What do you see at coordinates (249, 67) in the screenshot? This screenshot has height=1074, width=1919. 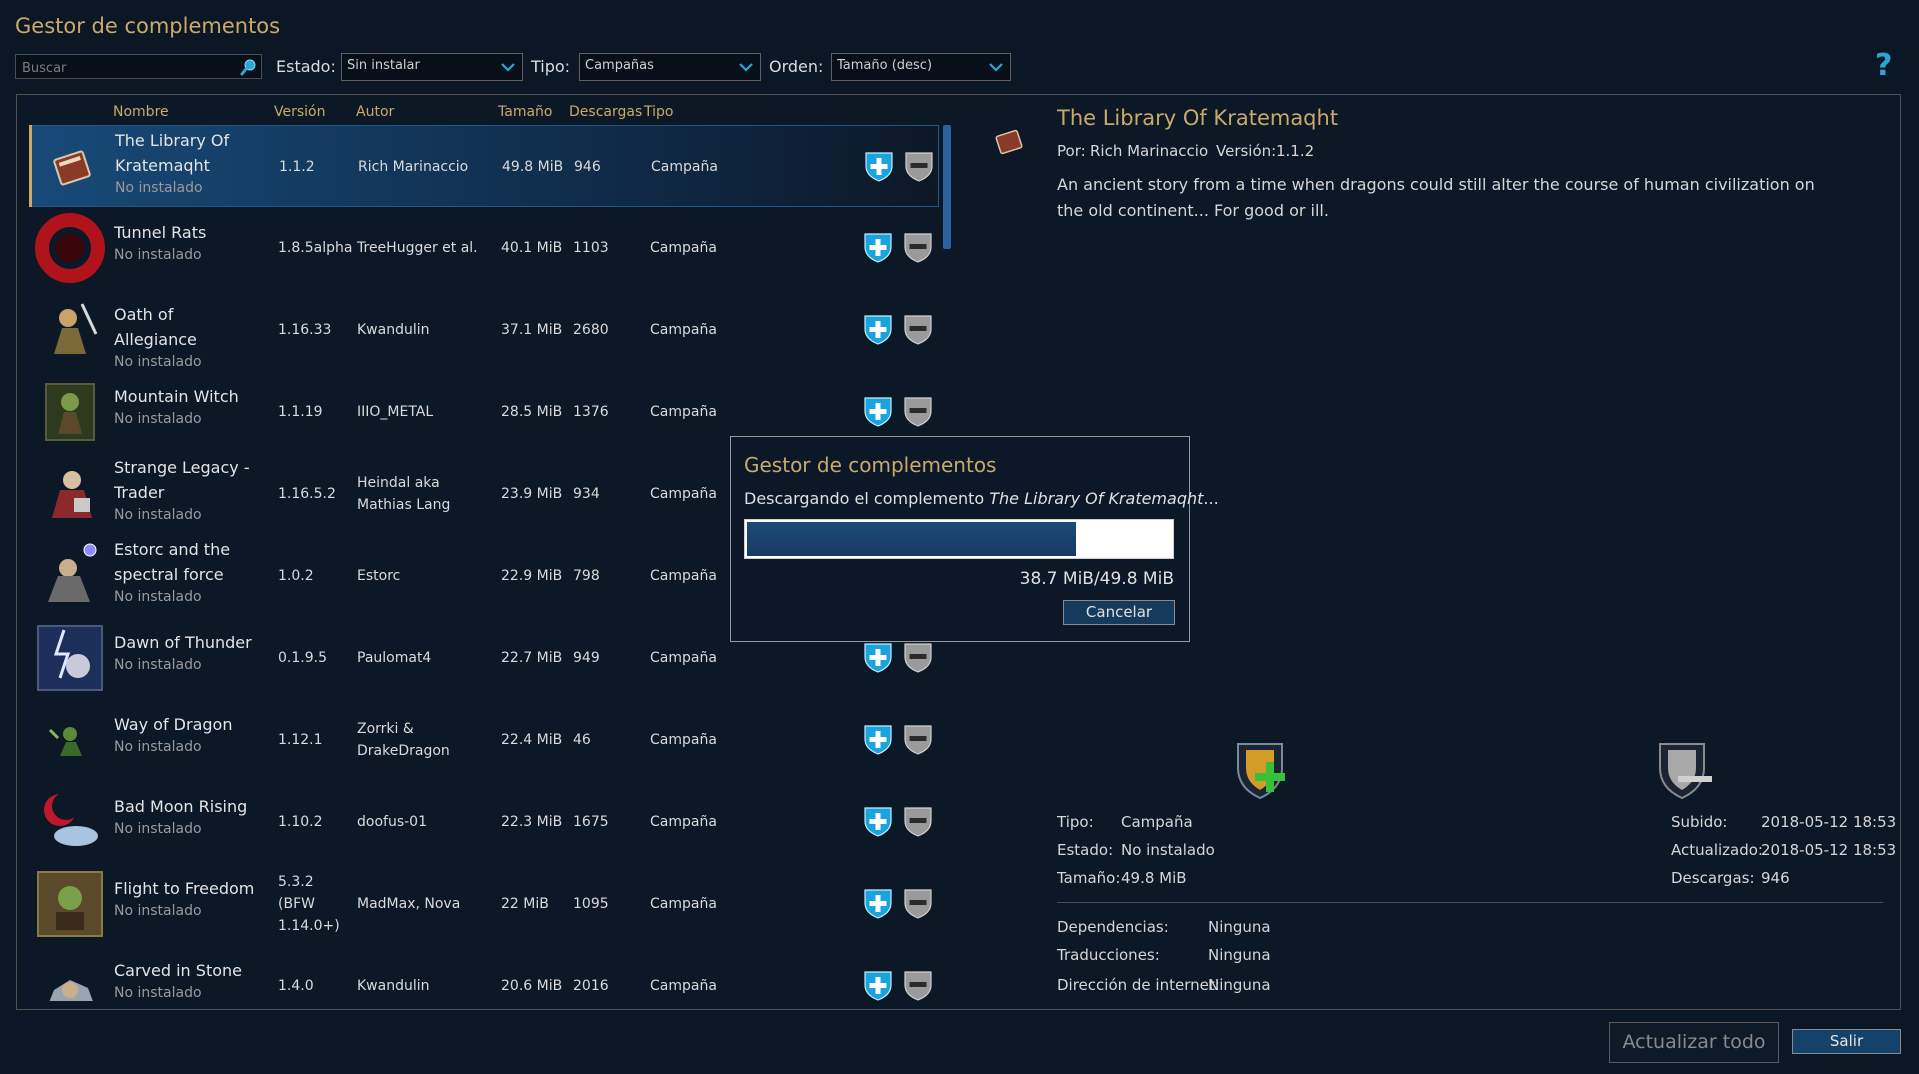 I see `search-icon` at bounding box center [249, 67].